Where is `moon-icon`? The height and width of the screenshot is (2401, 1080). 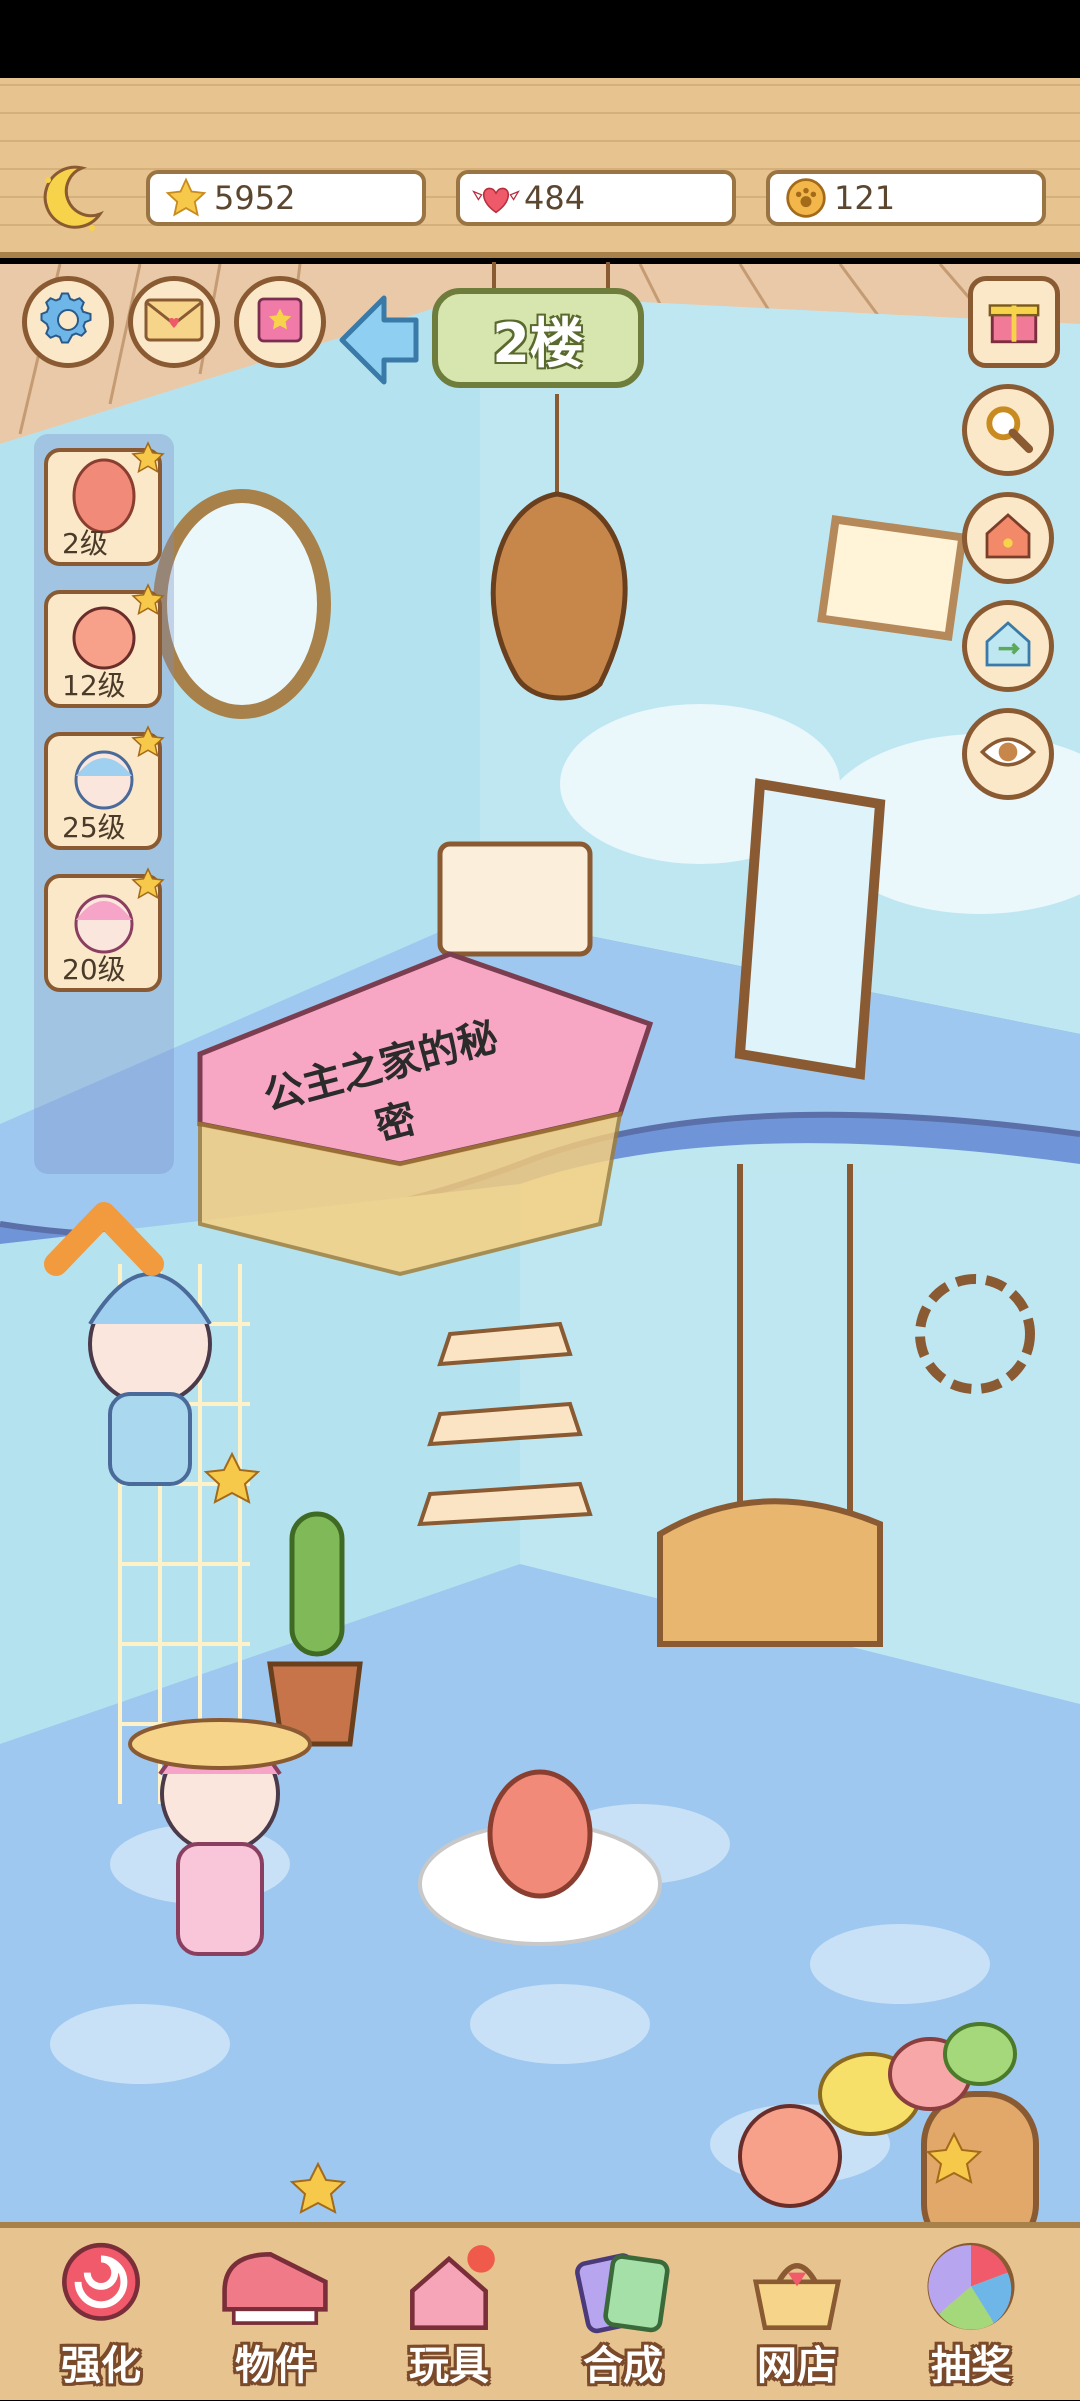
moon-icon is located at coordinates (70, 198).